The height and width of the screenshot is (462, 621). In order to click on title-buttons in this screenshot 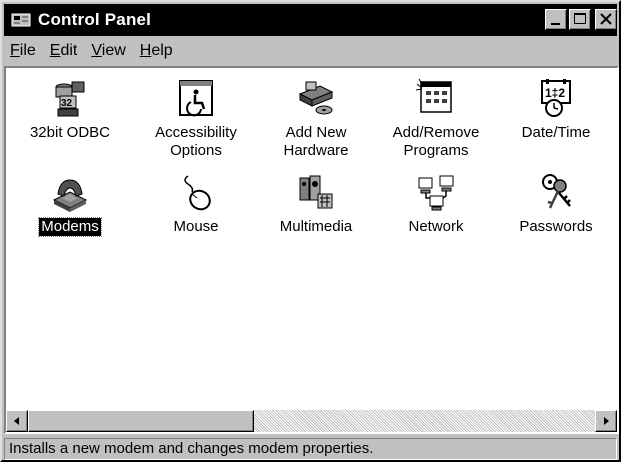, I will do `click(581, 19)`.